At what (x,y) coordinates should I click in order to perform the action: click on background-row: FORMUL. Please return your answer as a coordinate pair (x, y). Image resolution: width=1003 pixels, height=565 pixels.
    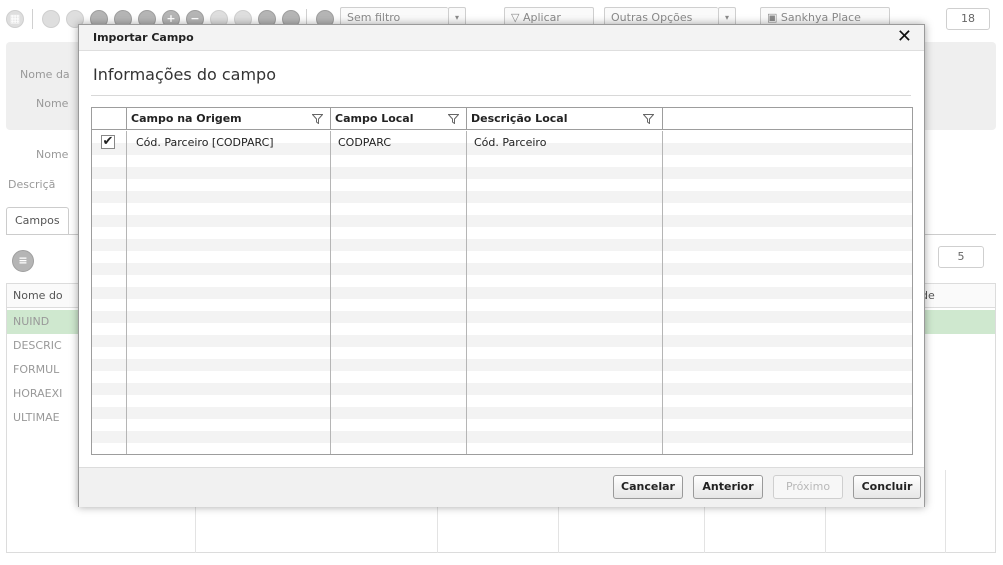
    Looking at the image, I should click on (36, 369).